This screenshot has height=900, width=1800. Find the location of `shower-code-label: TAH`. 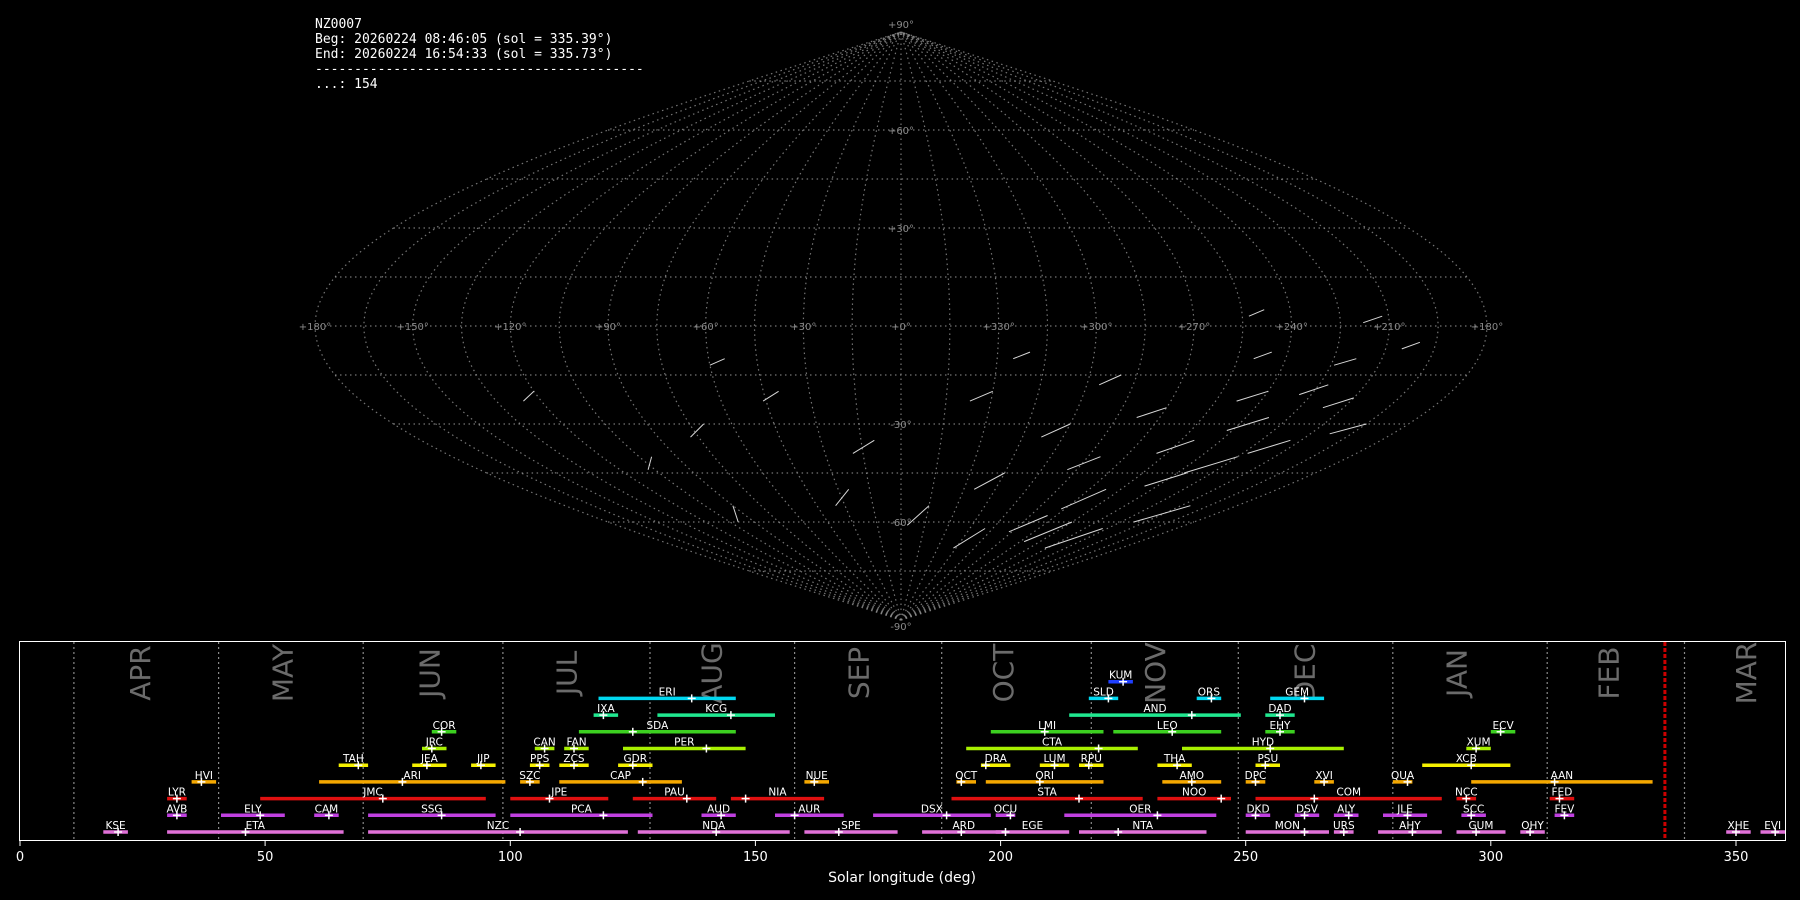

shower-code-label: TAH is located at coordinates (353, 759).